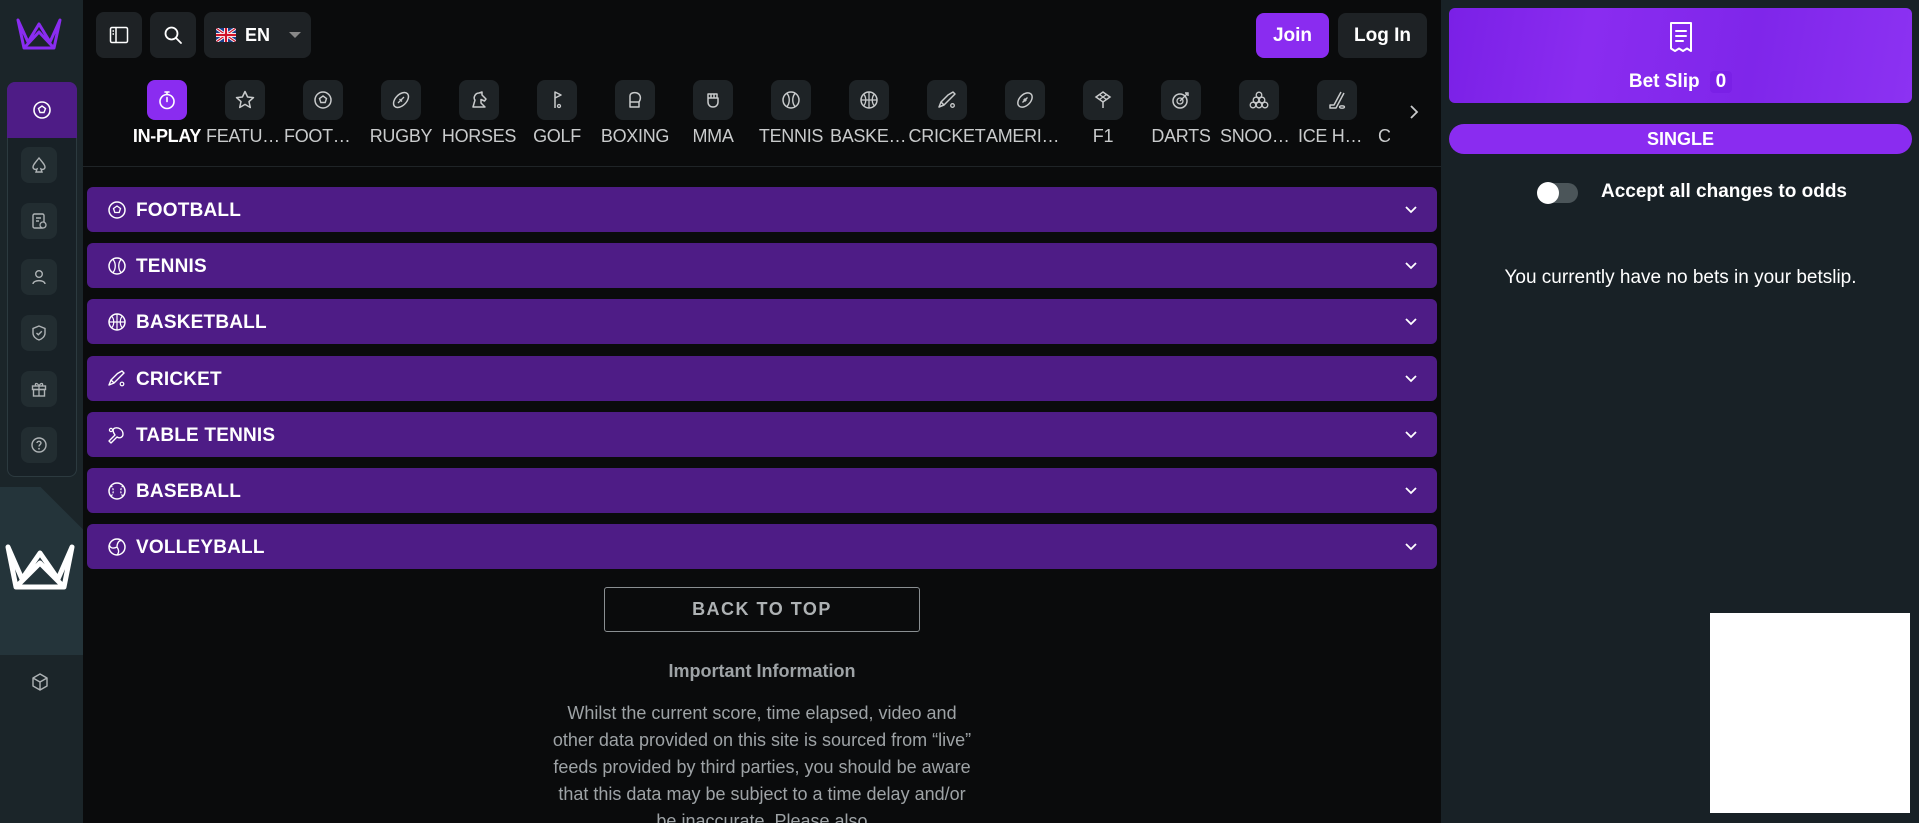 Image resolution: width=1919 pixels, height=823 pixels. What do you see at coordinates (167, 118) in the screenshot?
I see `sport-tab-in-play: IN-PLAY` at bounding box center [167, 118].